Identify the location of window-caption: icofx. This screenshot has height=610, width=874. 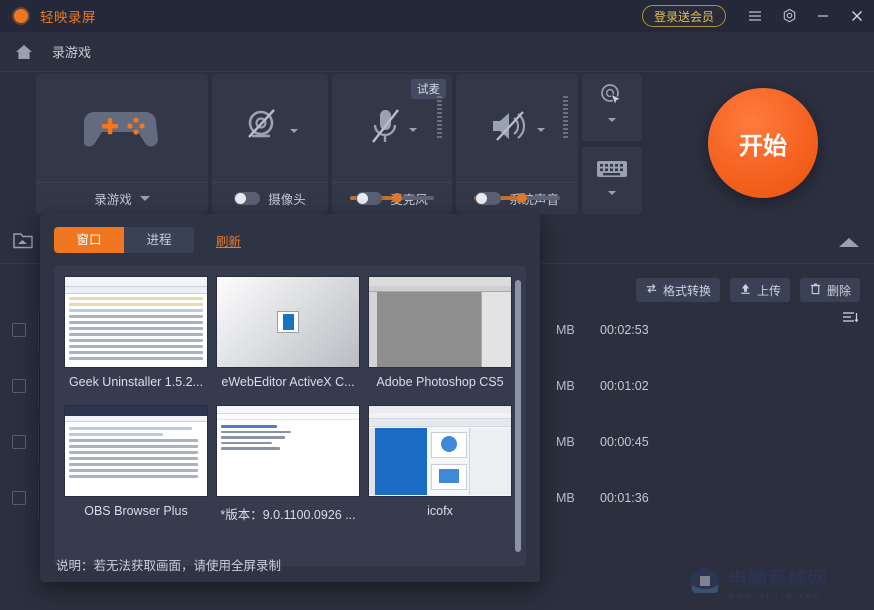
(440, 511).